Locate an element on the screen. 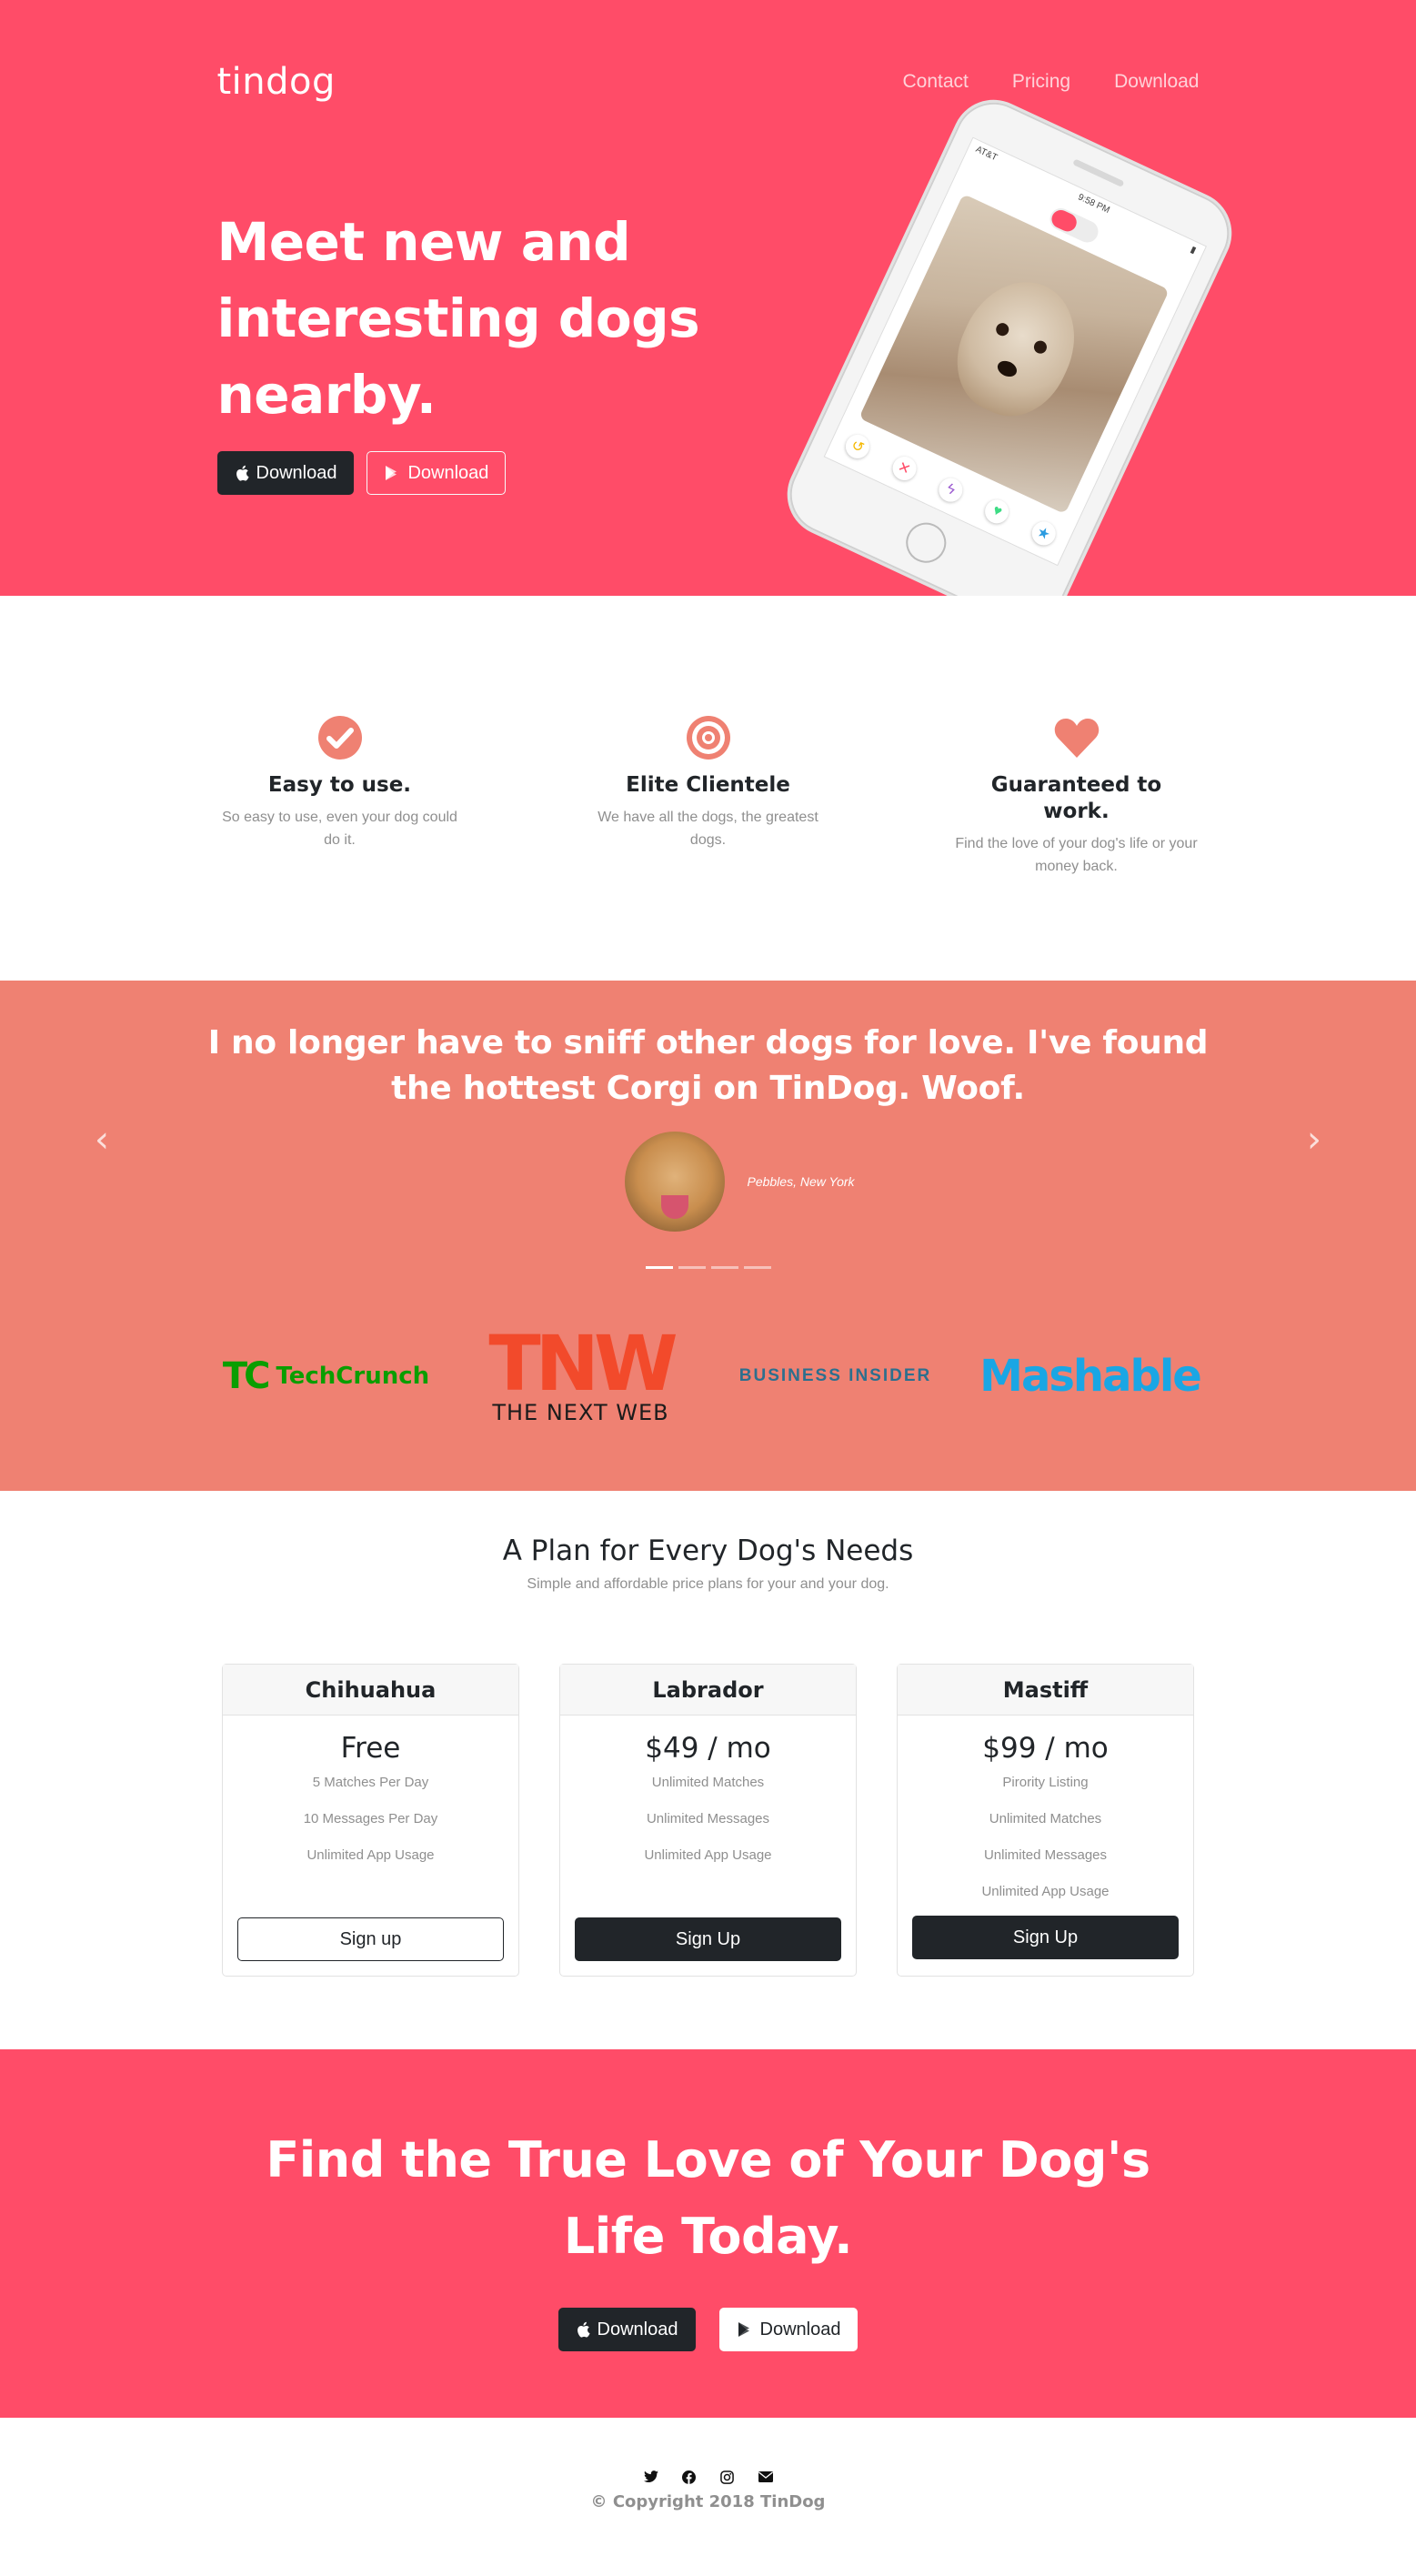 The height and width of the screenshot is (2576, 1416). bolt-icon: ϟ is located at coordinates (951, 490).